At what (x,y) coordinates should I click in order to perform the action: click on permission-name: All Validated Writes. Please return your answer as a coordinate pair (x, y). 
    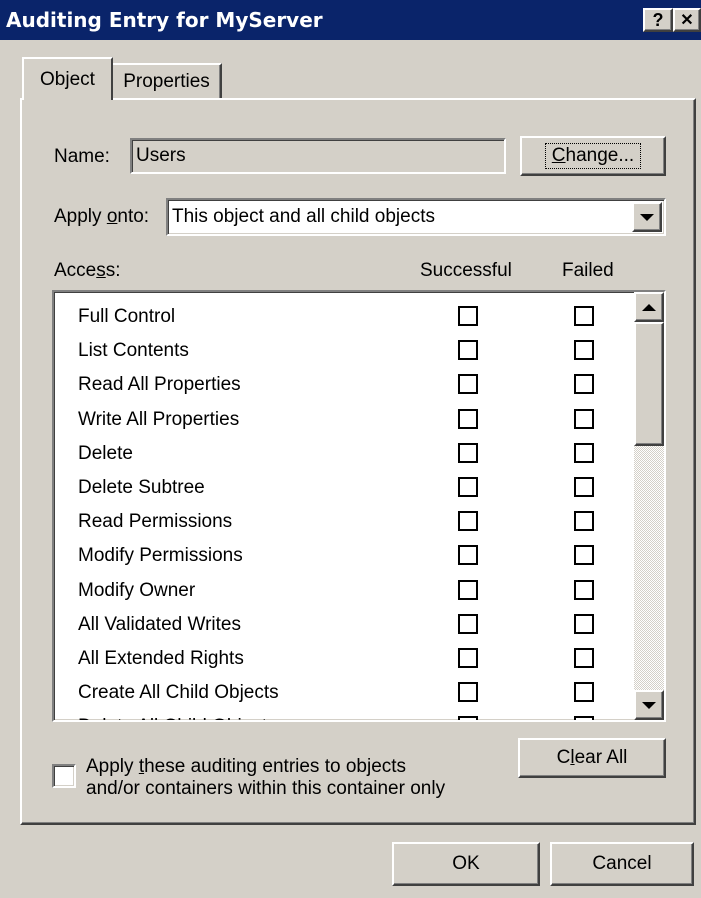
    Looking at the image, I should click on (159, 624).